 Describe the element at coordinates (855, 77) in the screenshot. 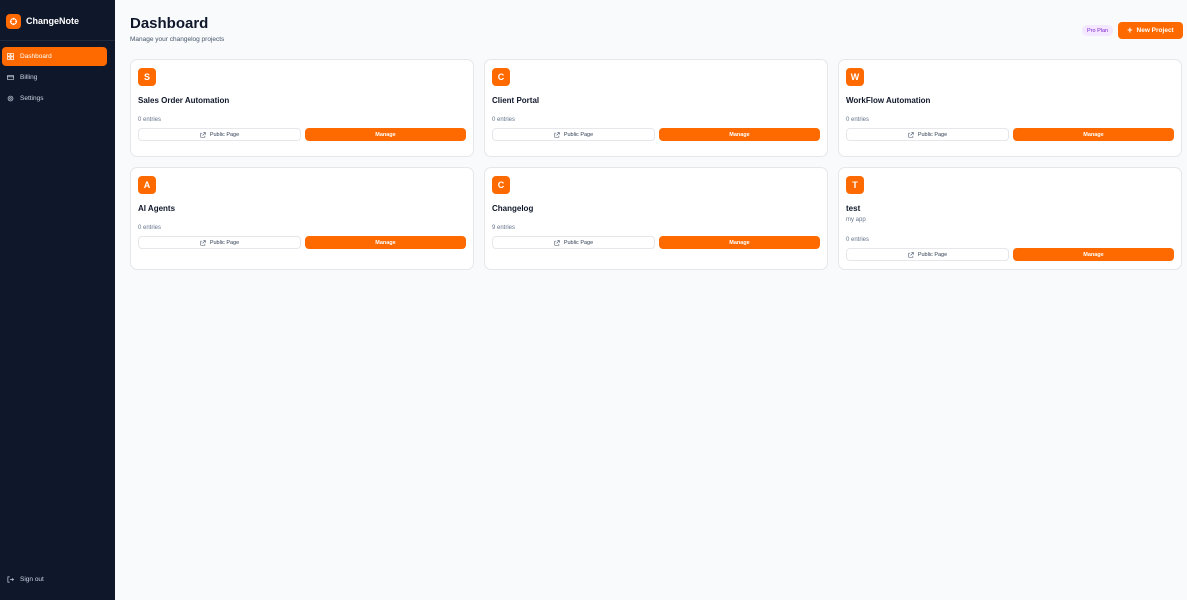

I see `project-avatar: W` at that location.